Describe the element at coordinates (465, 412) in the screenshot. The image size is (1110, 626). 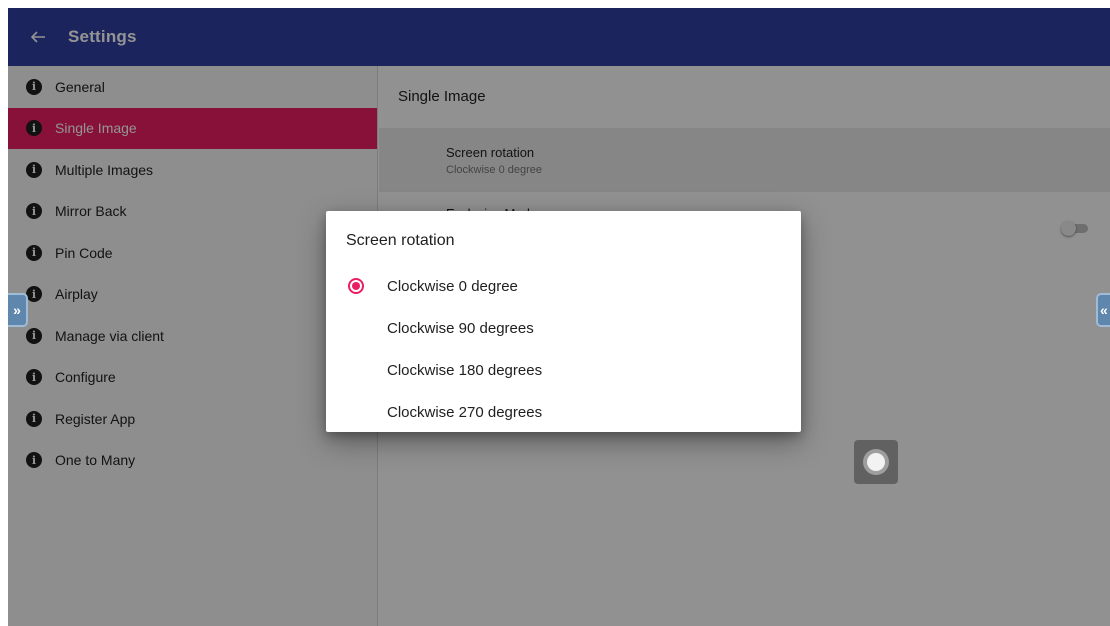
I see `option-label: Clockwise 270 degrees` at that location.